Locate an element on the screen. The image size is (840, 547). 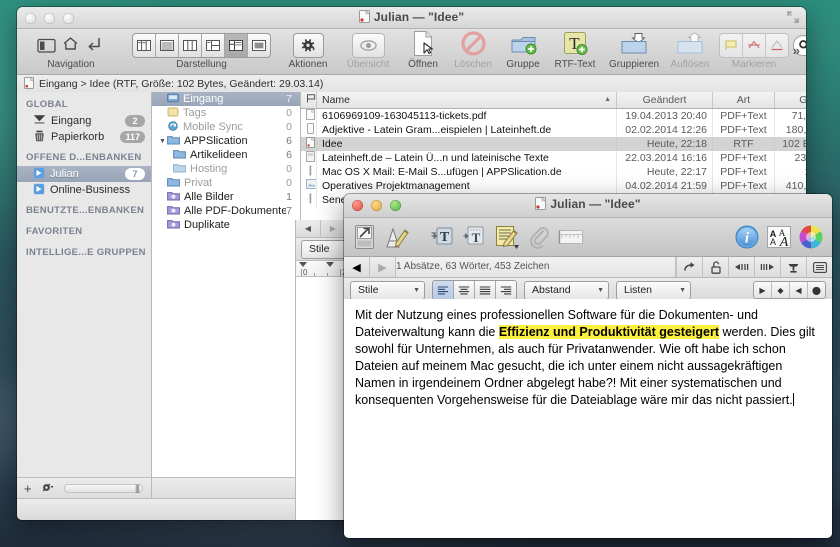
info-icon: i is located at coordinates (747, 237).